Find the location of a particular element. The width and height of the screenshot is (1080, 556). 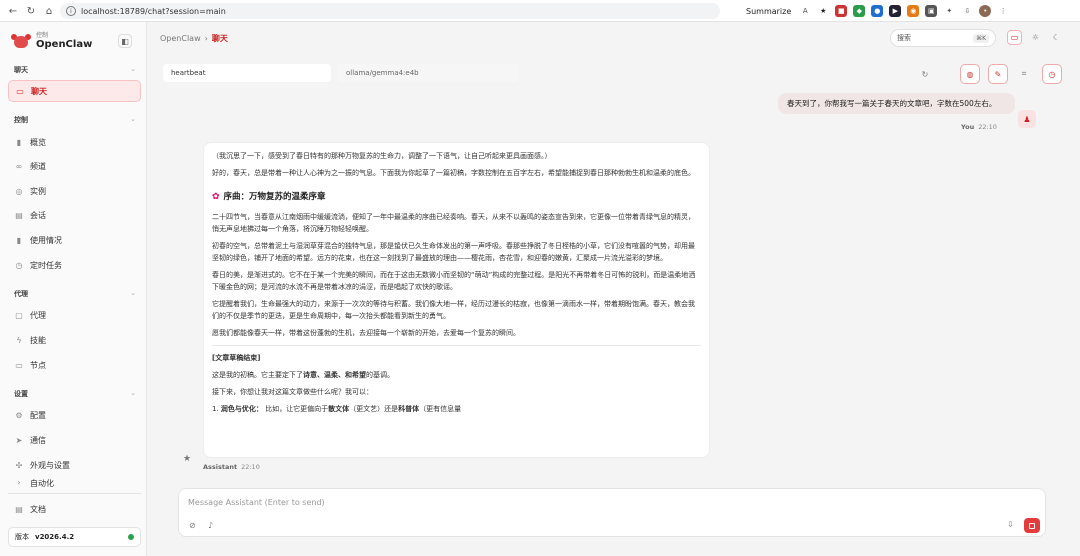

sidebar-item-automation: › 自动化 is located at coordinates (74, 483).